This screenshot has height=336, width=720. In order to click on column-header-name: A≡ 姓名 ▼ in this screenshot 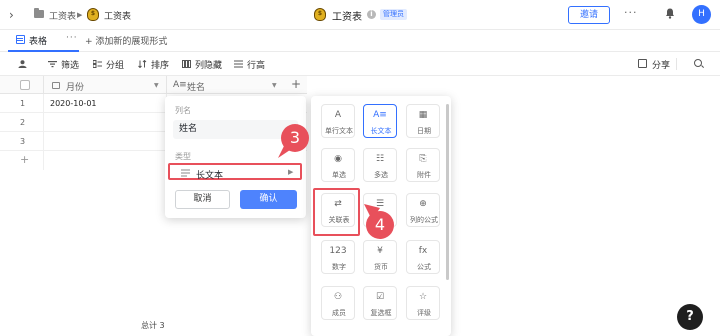, I will do `click(224, 85)`.